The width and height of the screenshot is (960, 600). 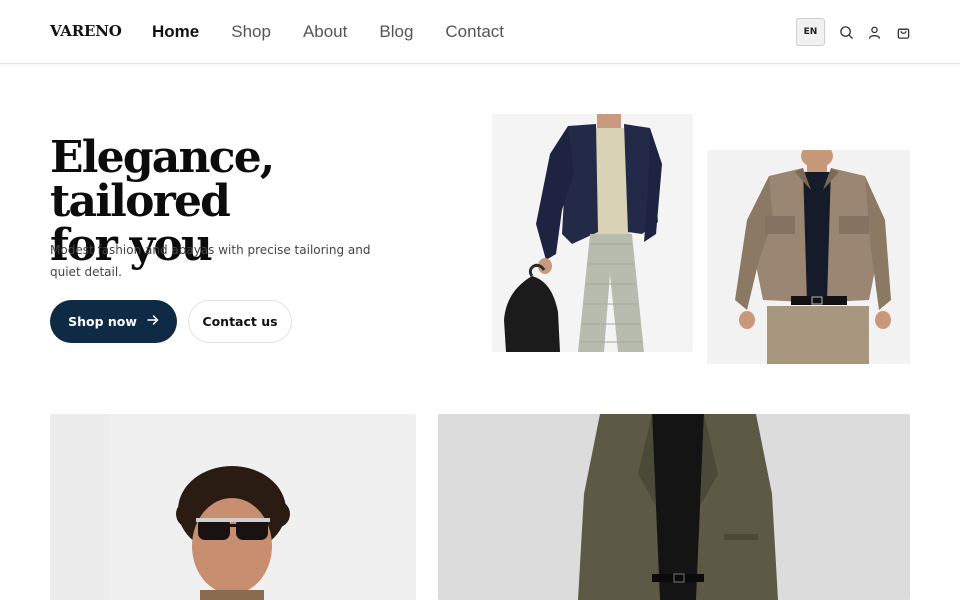 I want to click on site-header: VARENO Home Shop About Blog Contact EN, so click(x=480, y=32).